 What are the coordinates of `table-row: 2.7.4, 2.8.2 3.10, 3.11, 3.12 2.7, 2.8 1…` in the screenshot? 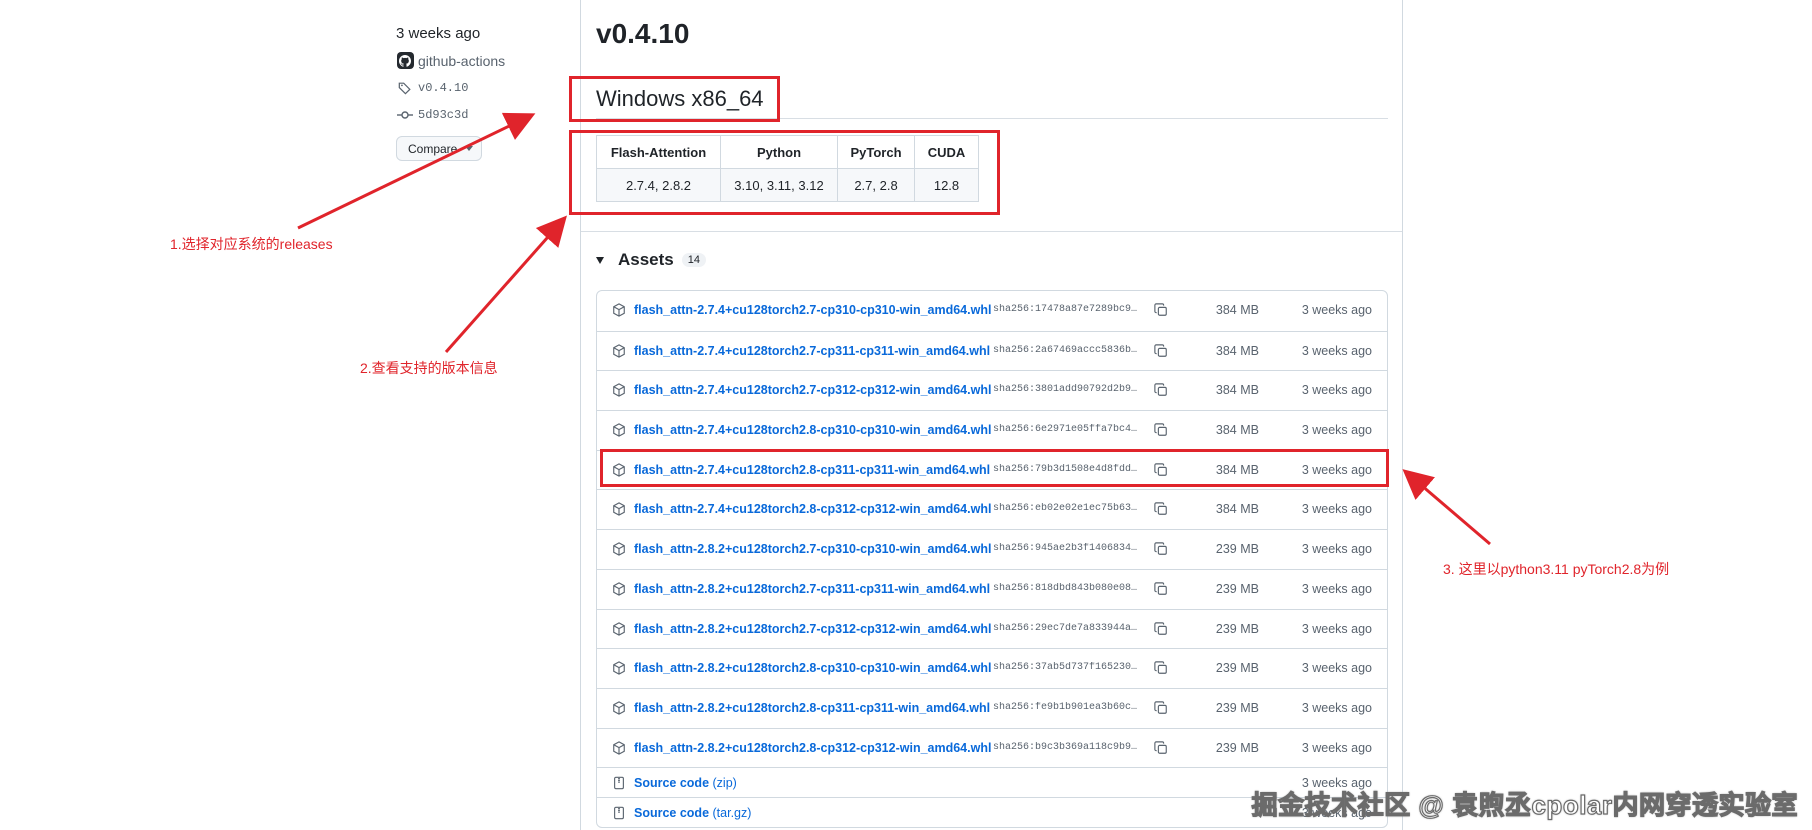 It's located at (787, 185).